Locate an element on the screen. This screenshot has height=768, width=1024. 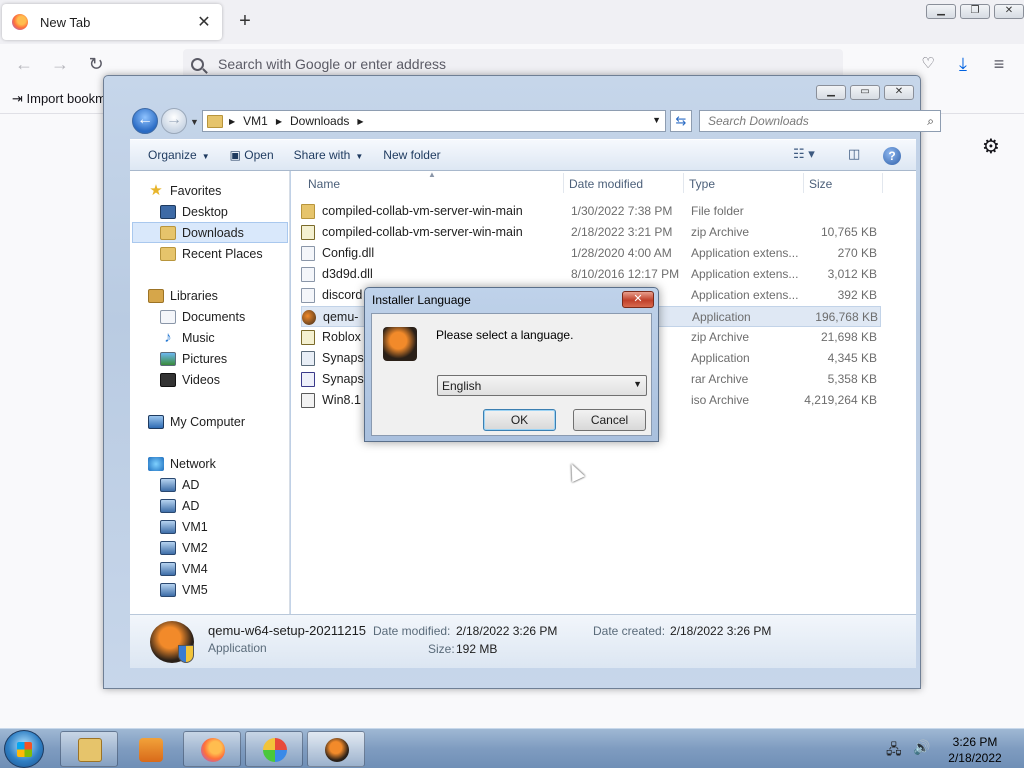
preview-pane-icon: ◫ is located at coordinates (854, 154).